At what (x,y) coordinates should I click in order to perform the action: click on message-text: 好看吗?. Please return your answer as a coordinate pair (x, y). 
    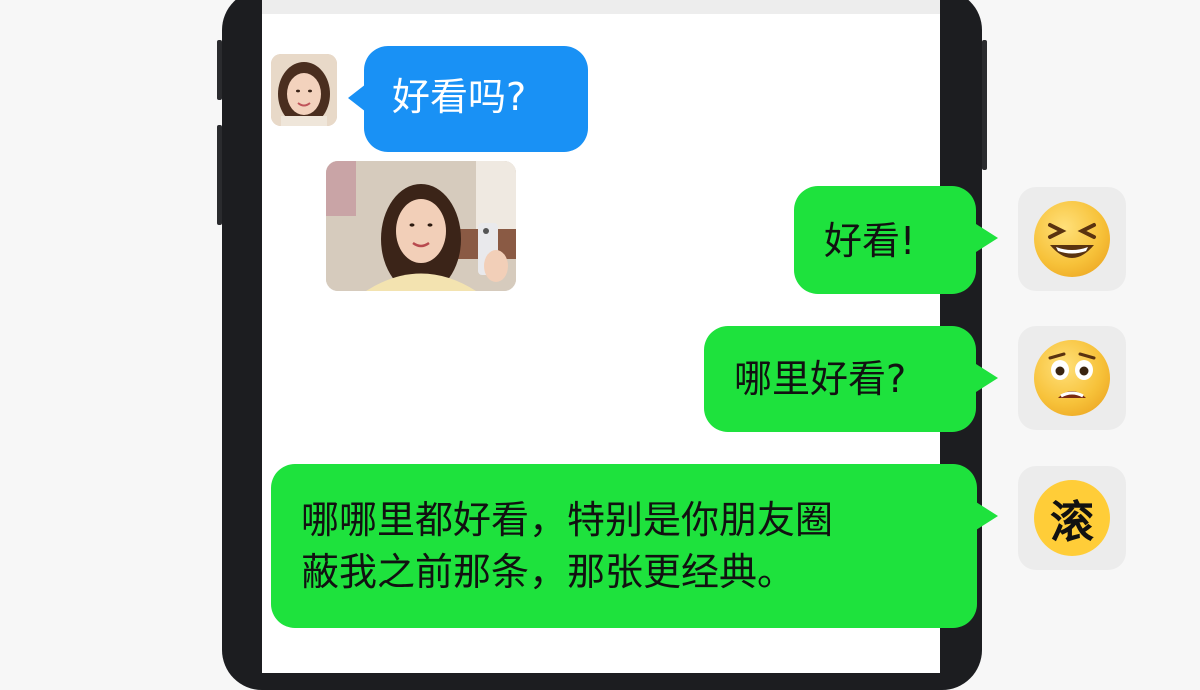
    Looking at the image, I should click on (459, 97).